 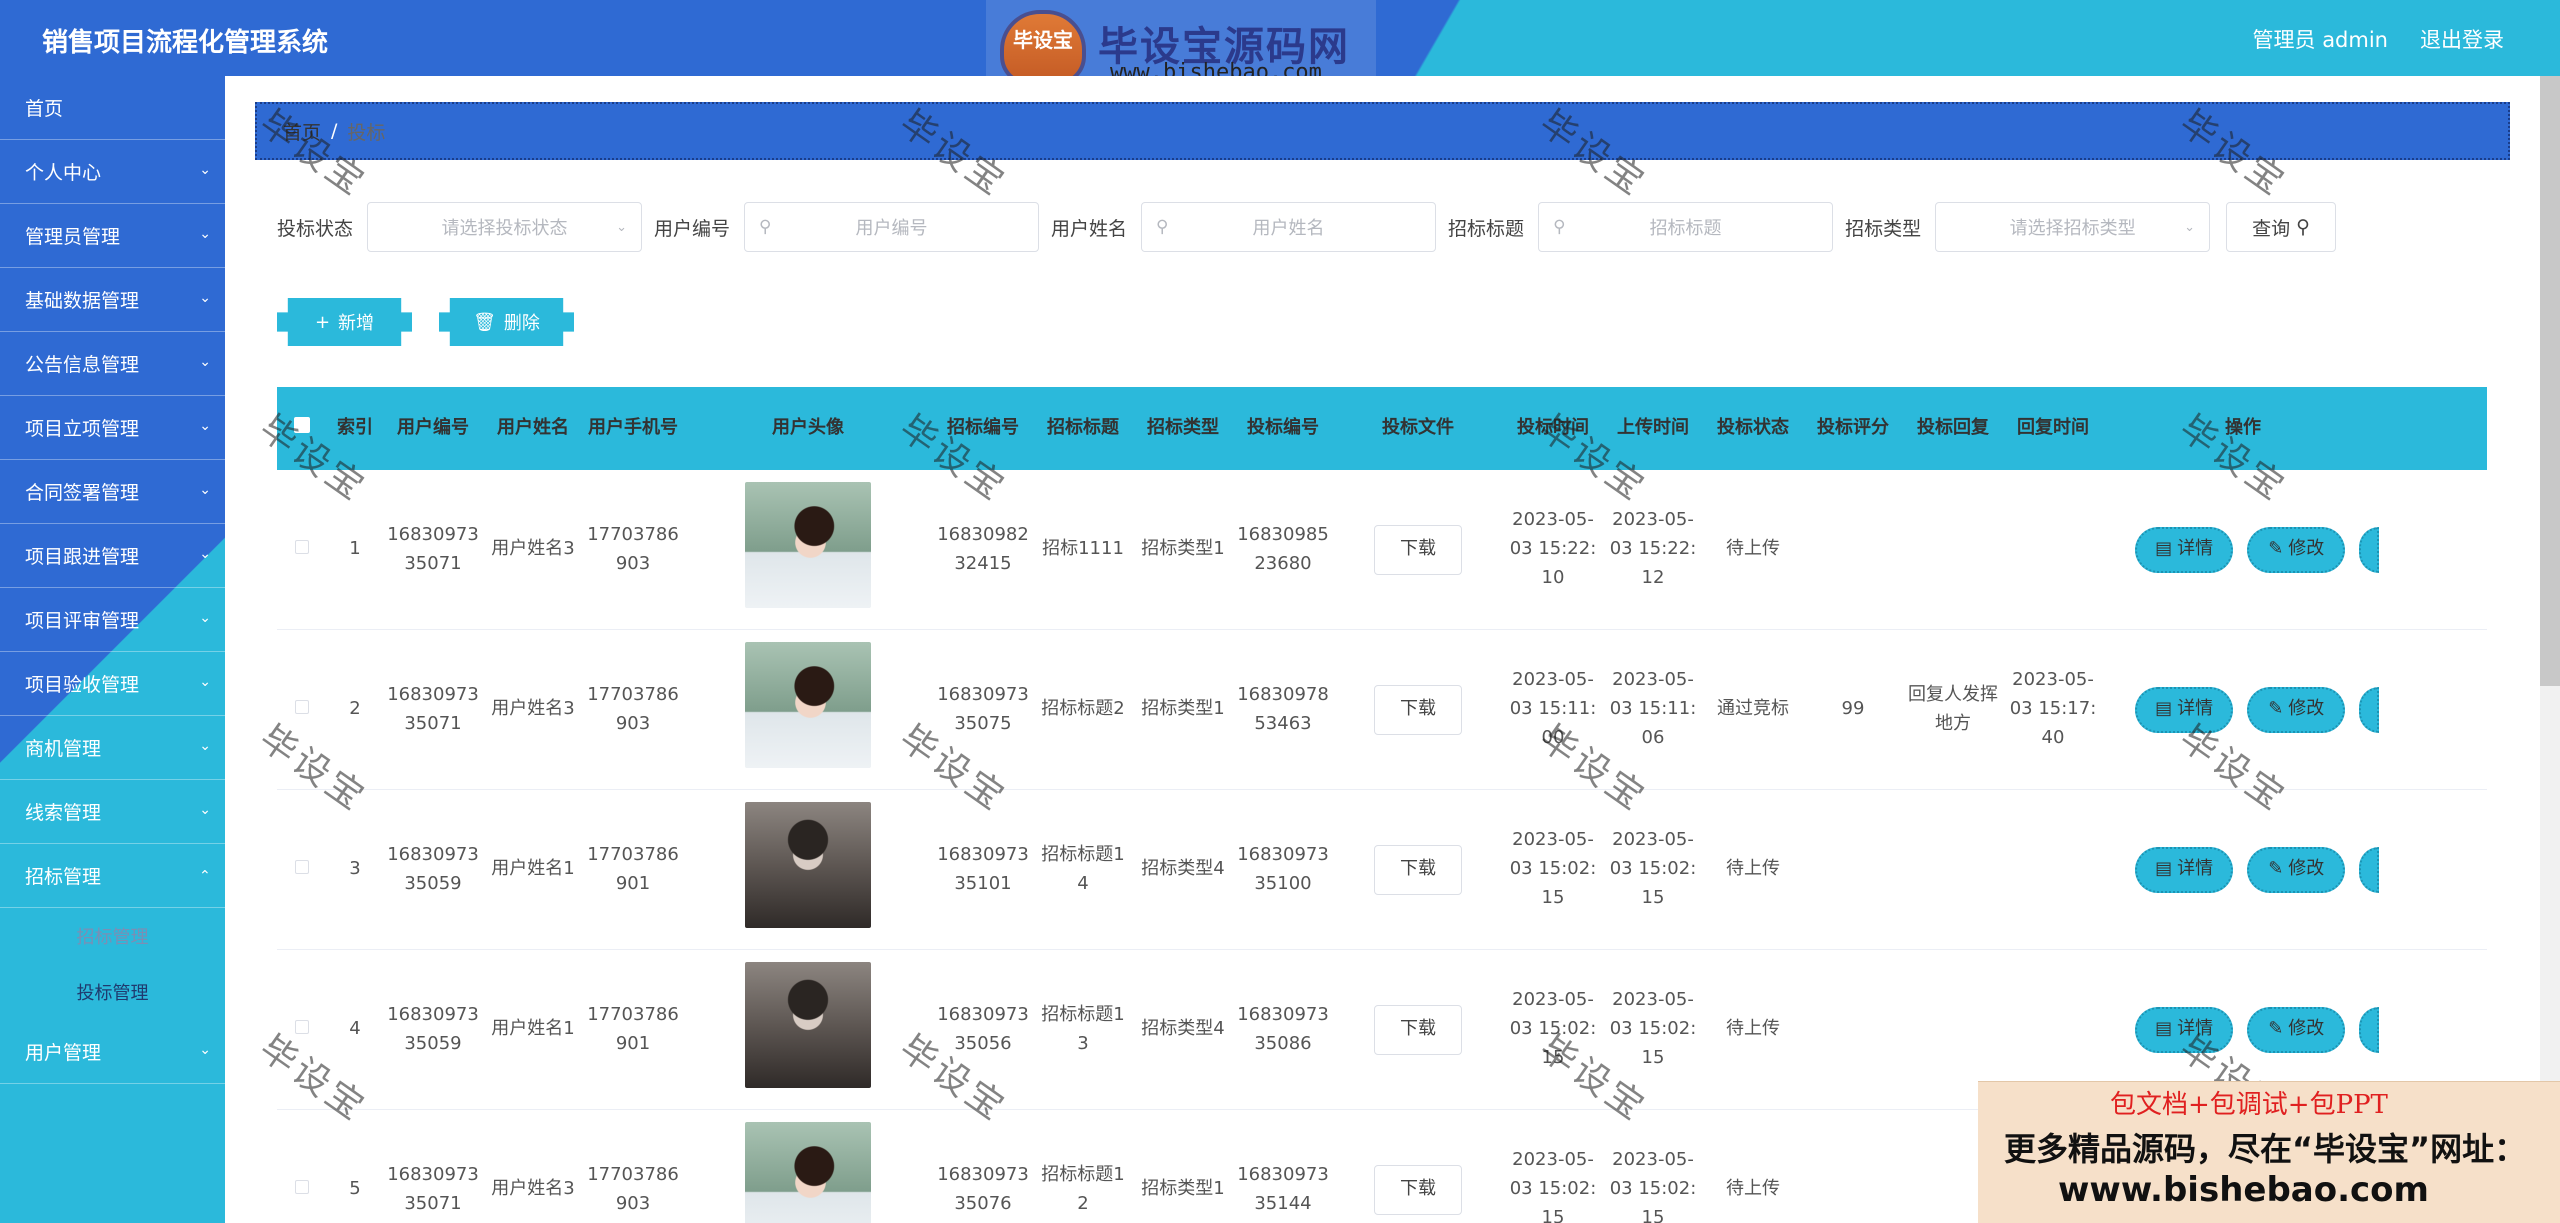 I want to click on sidebar-item: 项目跟进管理 ⌄, so click(x=112, y=556).